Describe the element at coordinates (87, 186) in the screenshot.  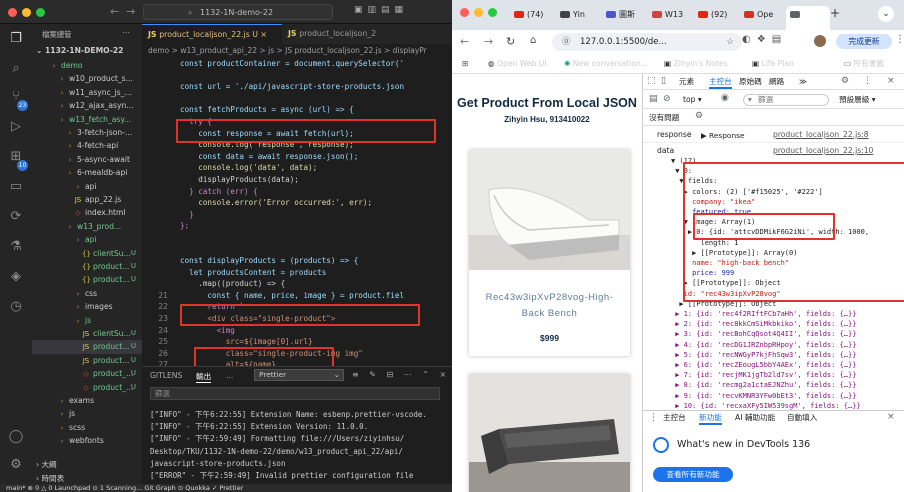
I see `file-tree-item: › api` at that location.